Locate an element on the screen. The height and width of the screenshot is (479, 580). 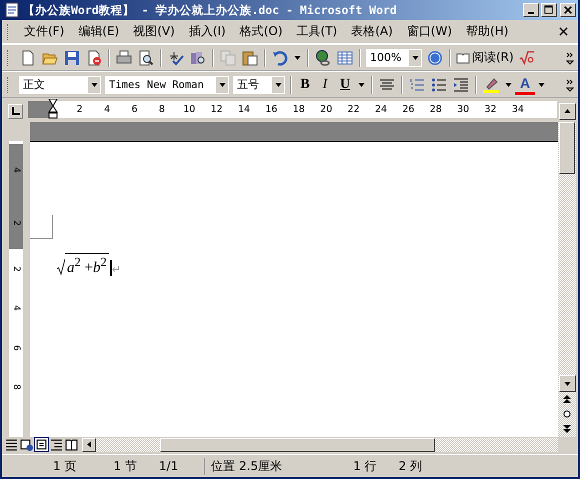
scroll-up-button is located at coordinates (567, 111).